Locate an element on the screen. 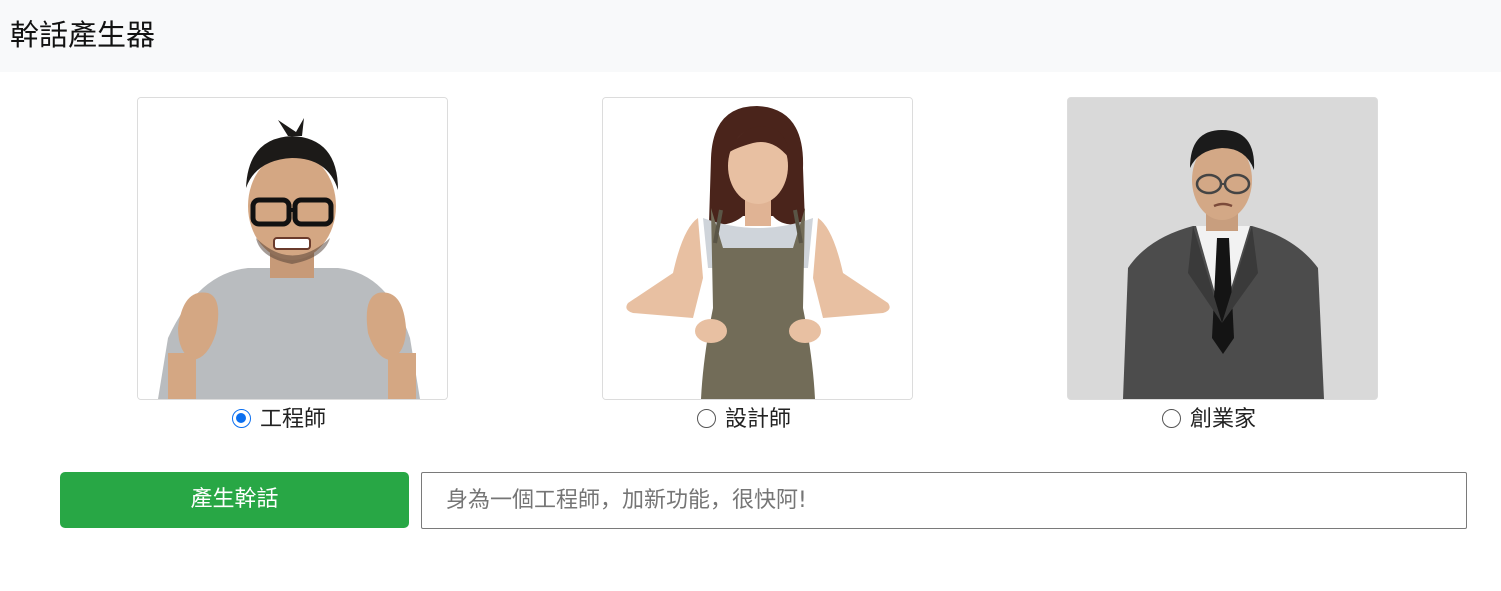  role-option-entrepreneur: 創業家 is located at coordinates (1209, 420).